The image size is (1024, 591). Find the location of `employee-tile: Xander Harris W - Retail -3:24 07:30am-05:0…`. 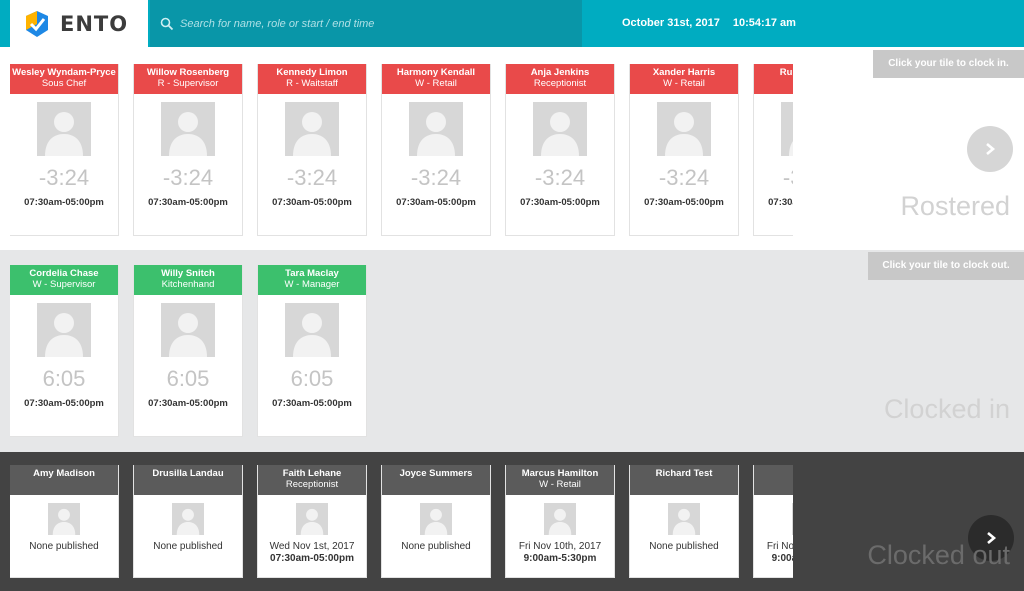

employee-tile: Xander Harris W - Retail -3:24 07:30am-05:0… is located at coordinates (684, 149).